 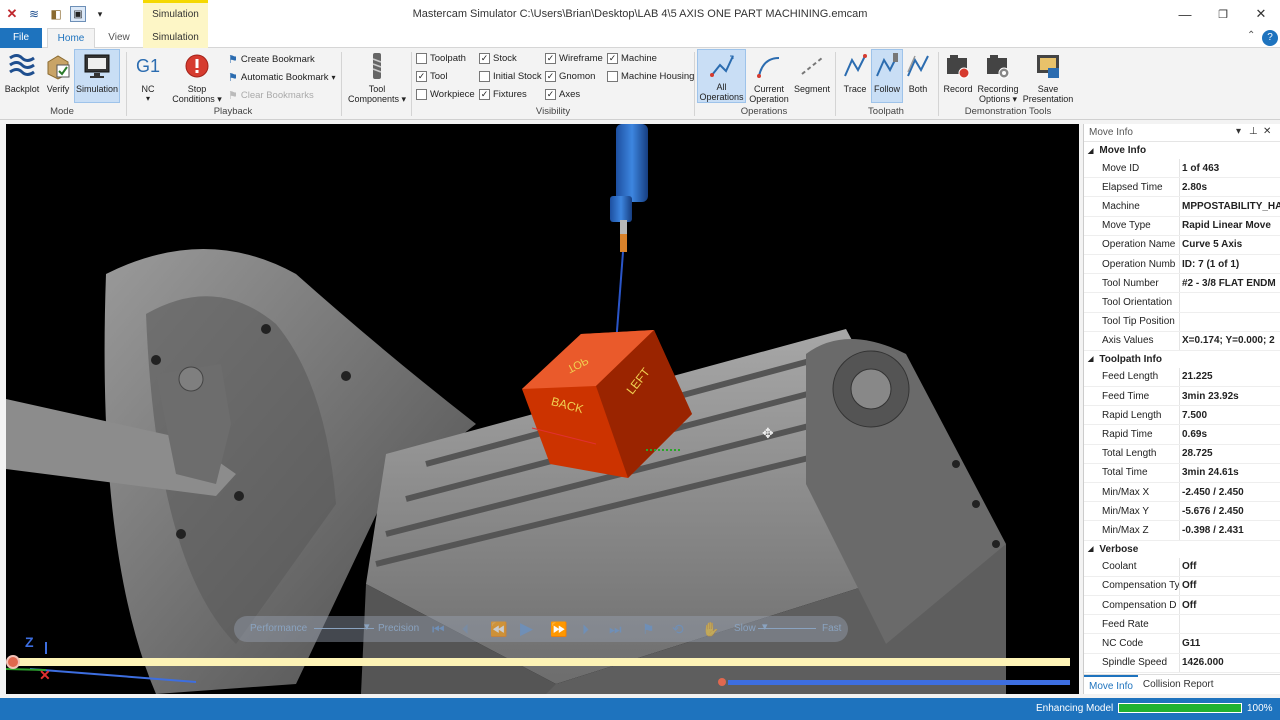 What do you see at coordinates (271, 59) in the screenshot?
I see `create-bookmark-button: ⚑ Create Bookmark` at bounding box center [271, 59].